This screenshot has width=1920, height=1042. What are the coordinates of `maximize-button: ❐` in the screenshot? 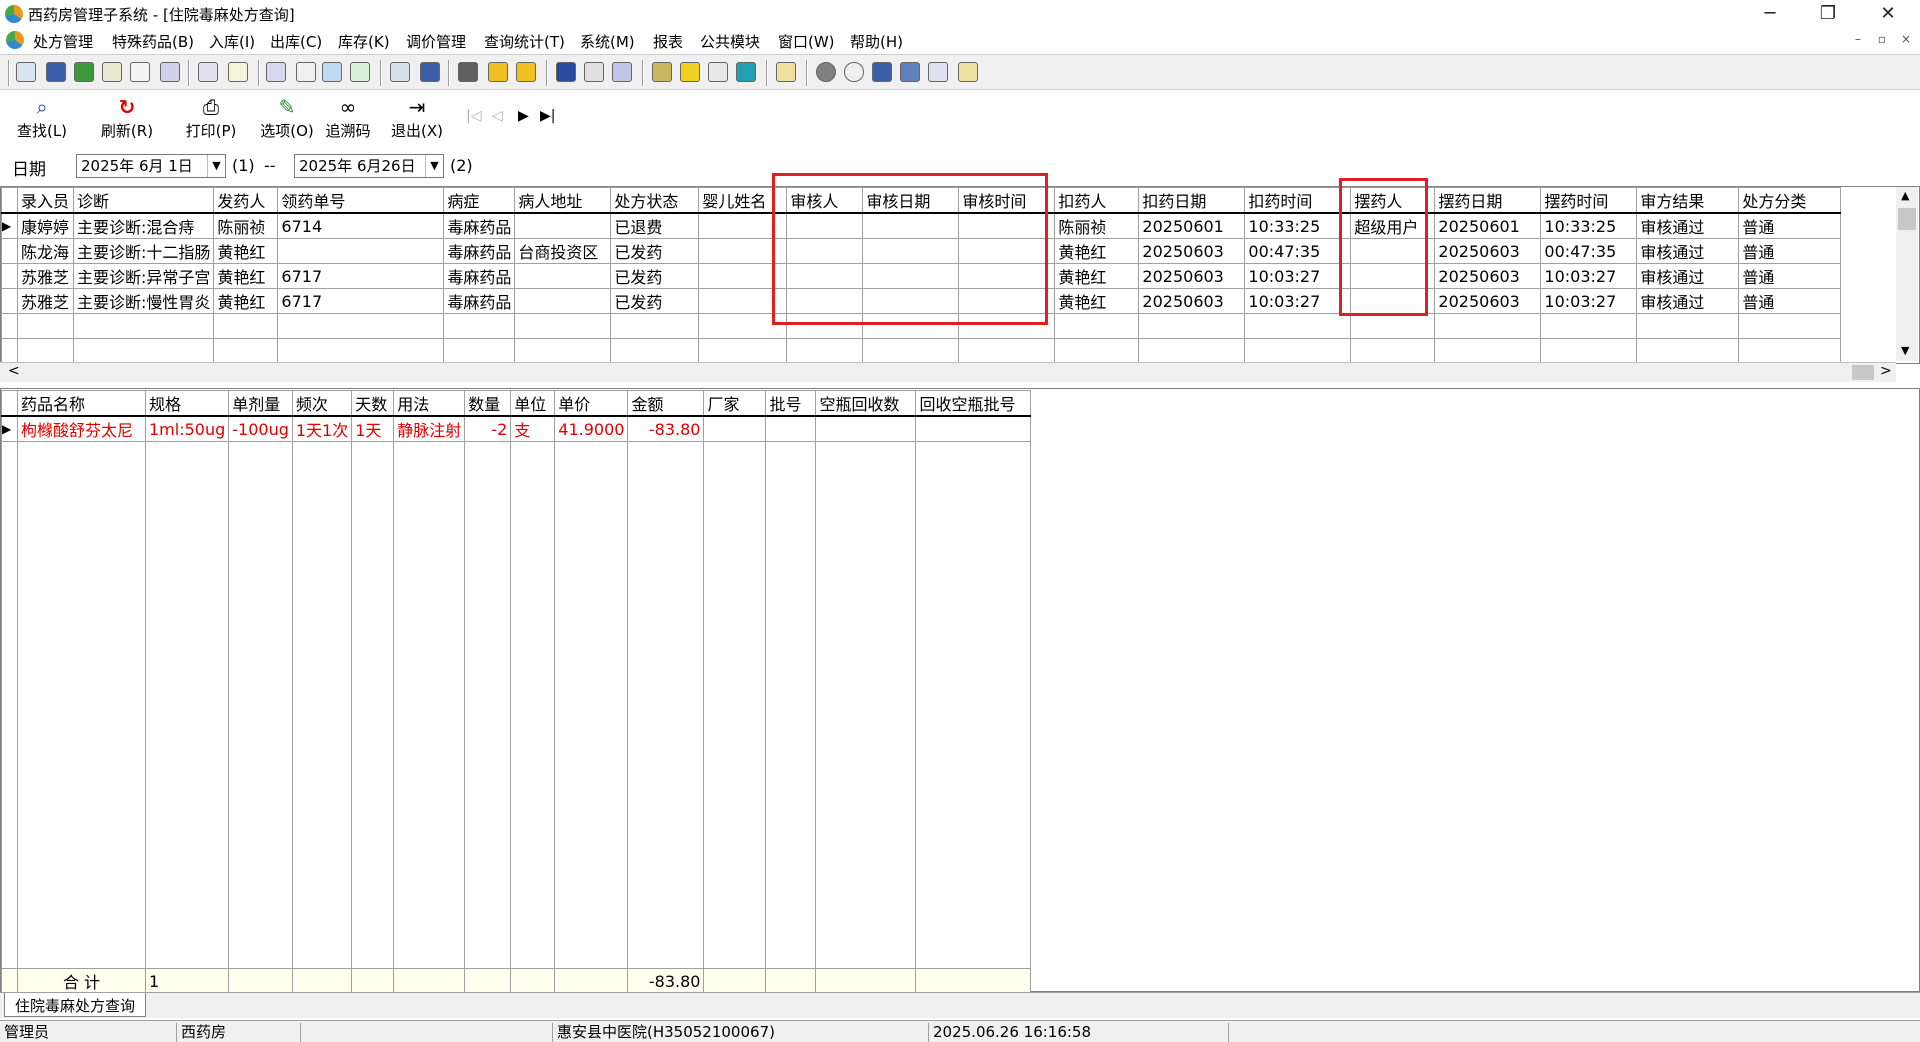 It's located at (1828, 14).